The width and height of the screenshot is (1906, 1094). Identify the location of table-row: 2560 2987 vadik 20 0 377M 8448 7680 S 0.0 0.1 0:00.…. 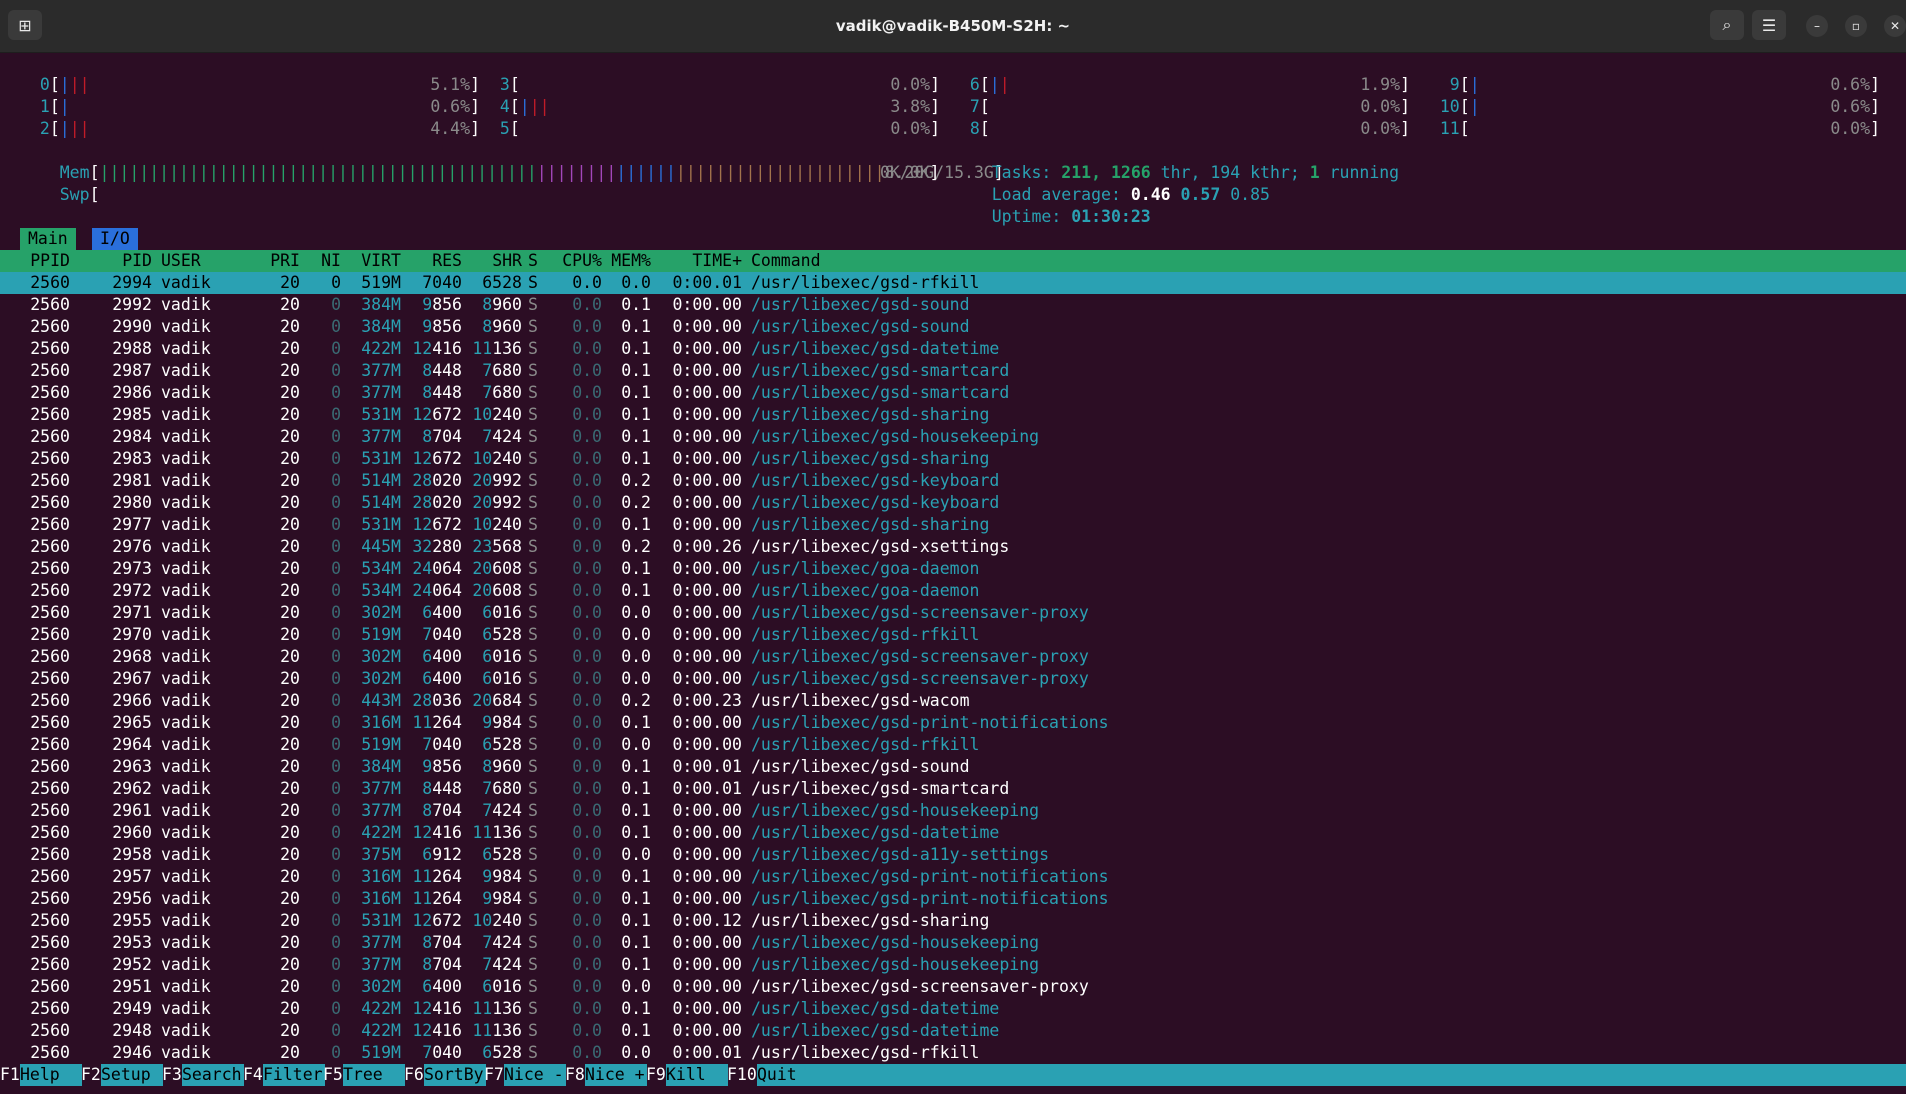
(953, 371).